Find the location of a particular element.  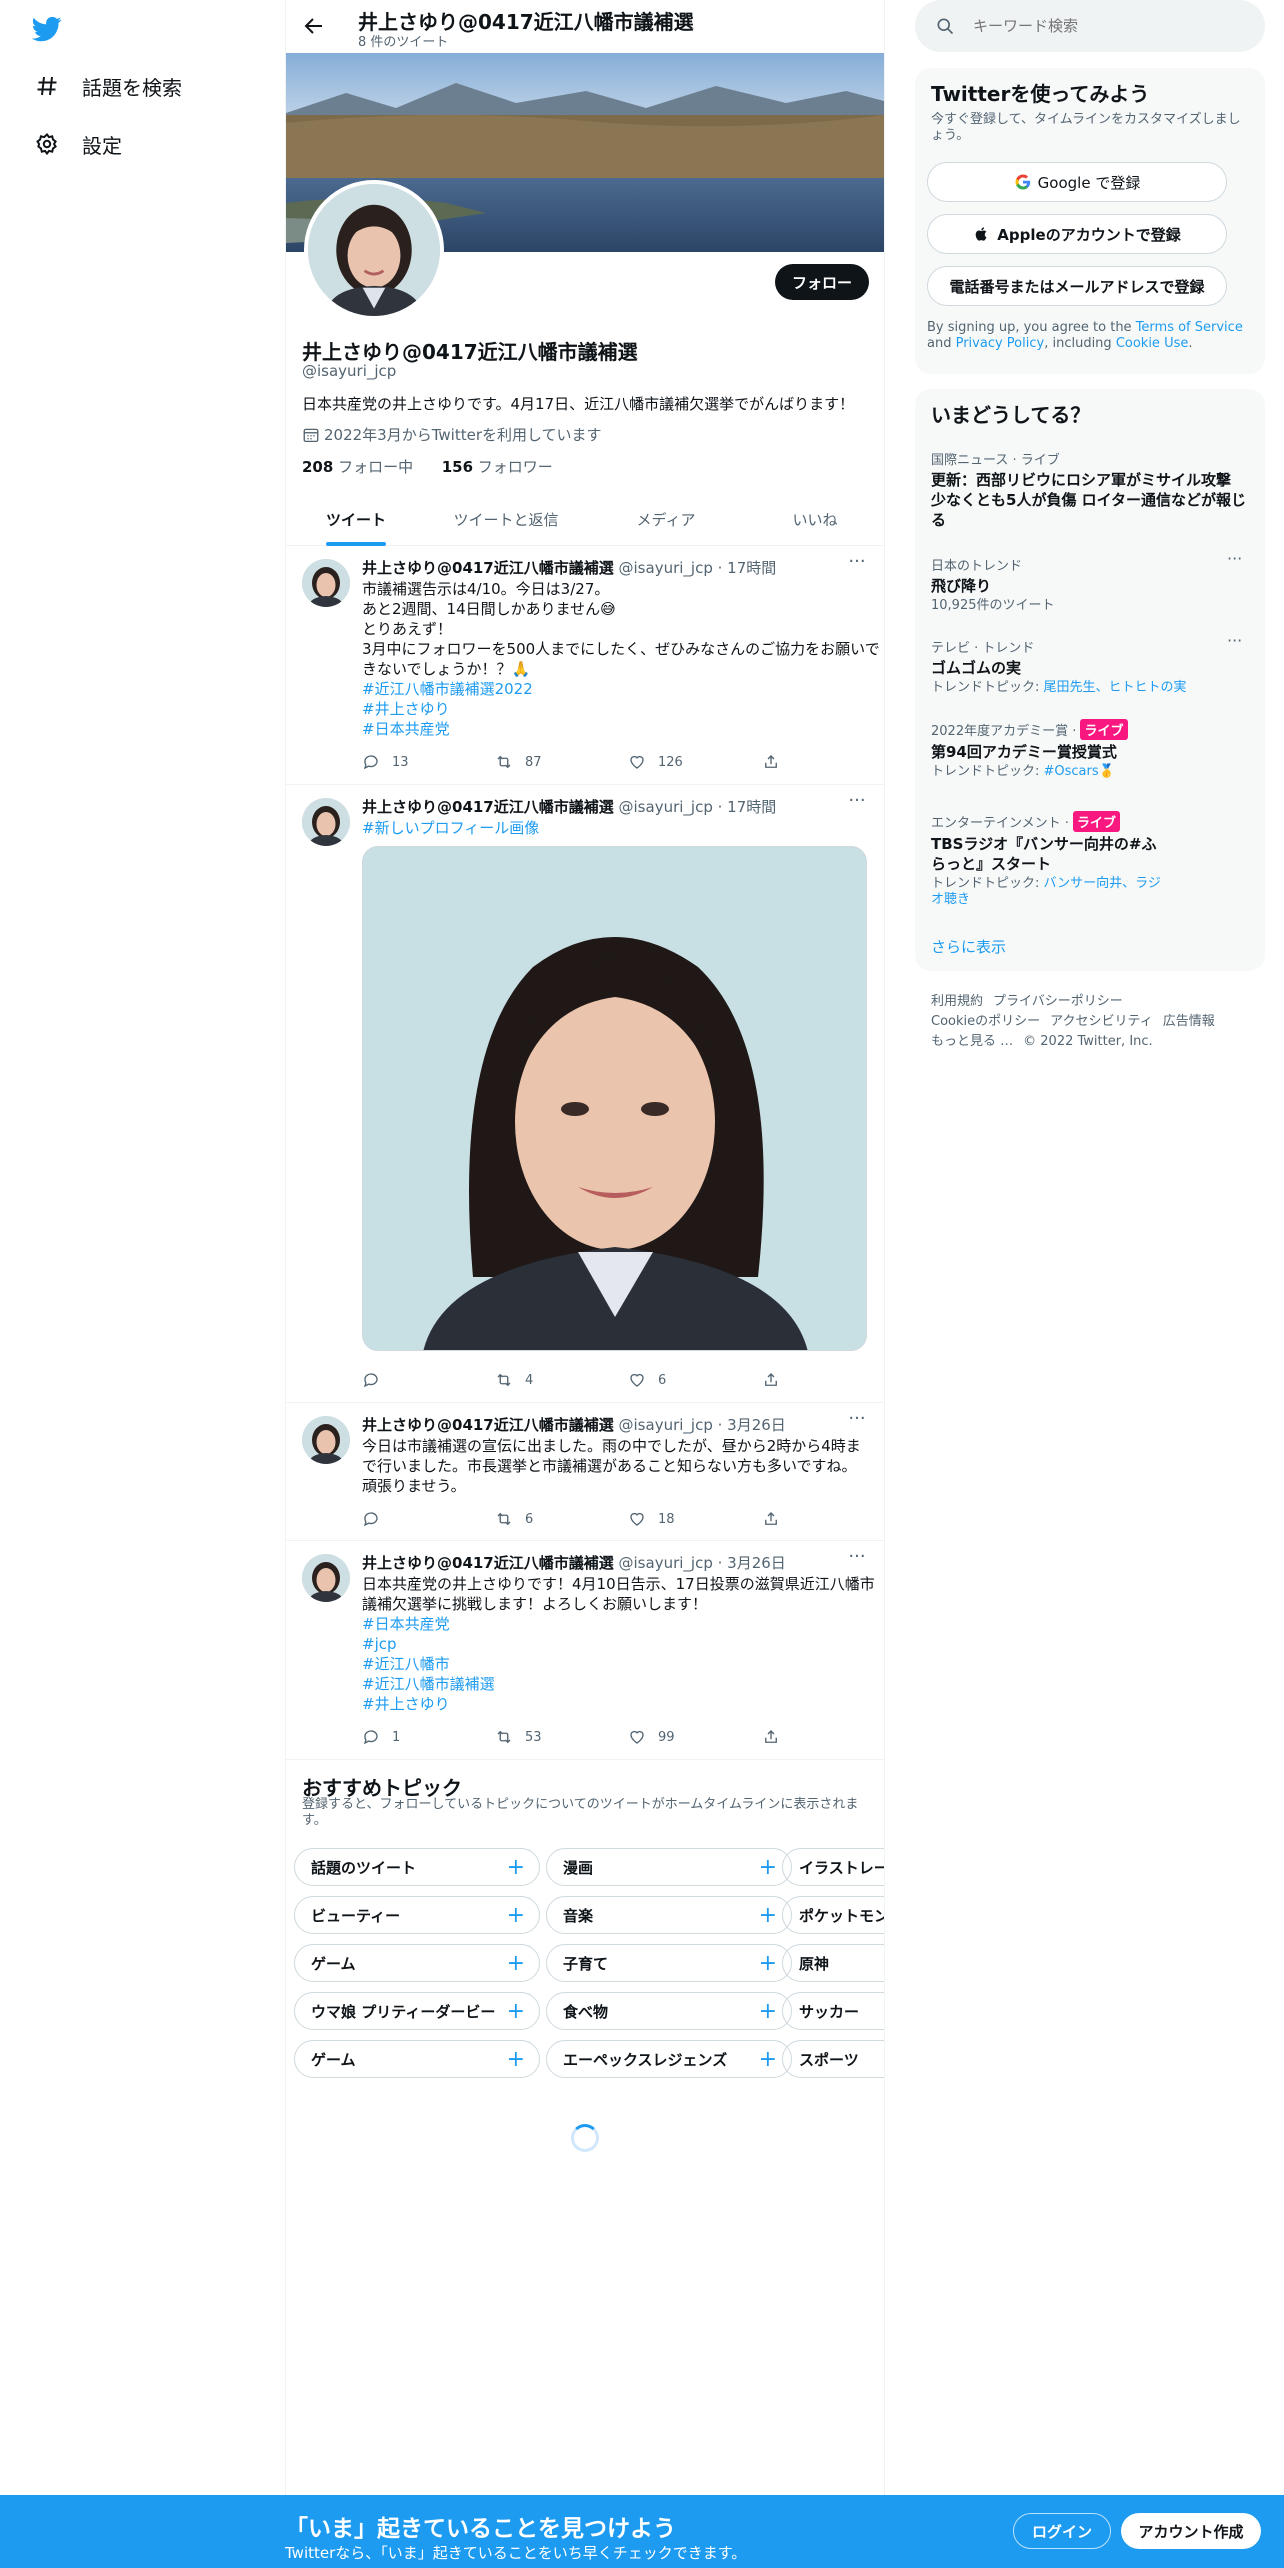

hashtag-link: #jcp is located at coordinates (614, 1644).